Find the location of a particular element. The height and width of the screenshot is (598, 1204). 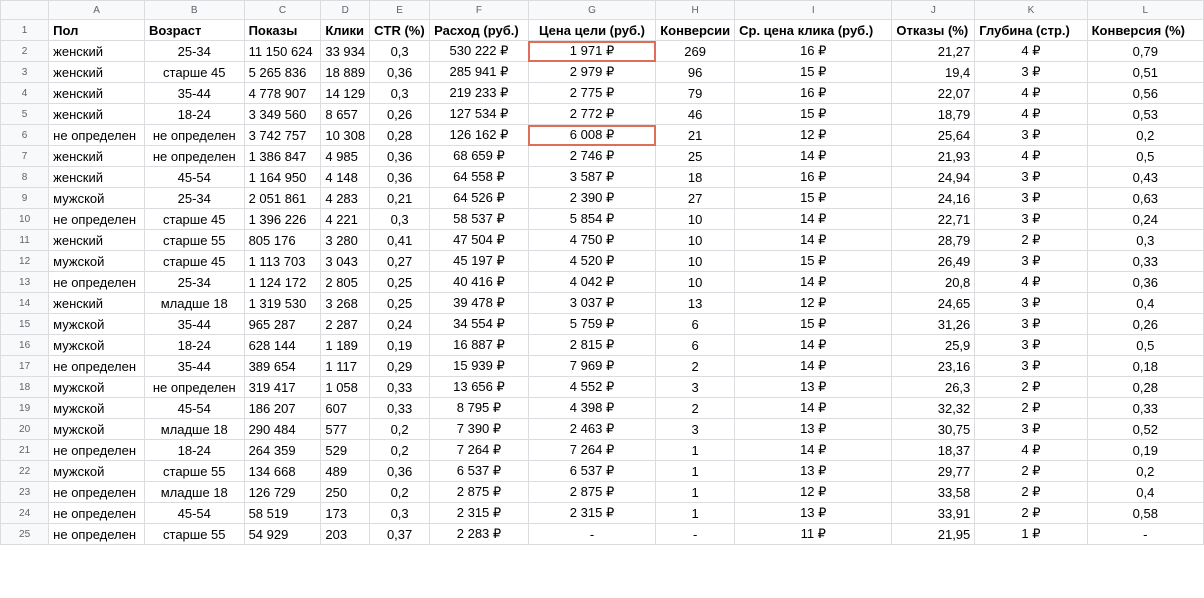

table-cell: 0,58 is located at coordinates (1145, 513).